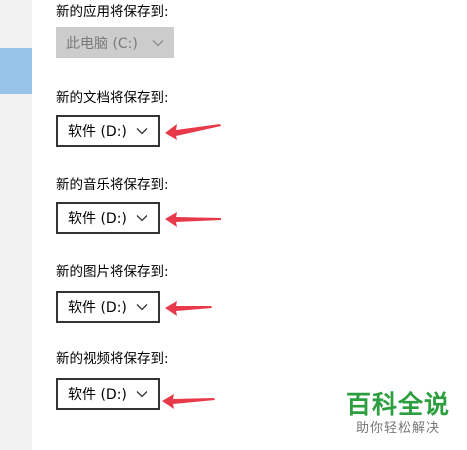  I want to click on documents-save-location-dropdown: 软件 (D:), so click(108, 131).